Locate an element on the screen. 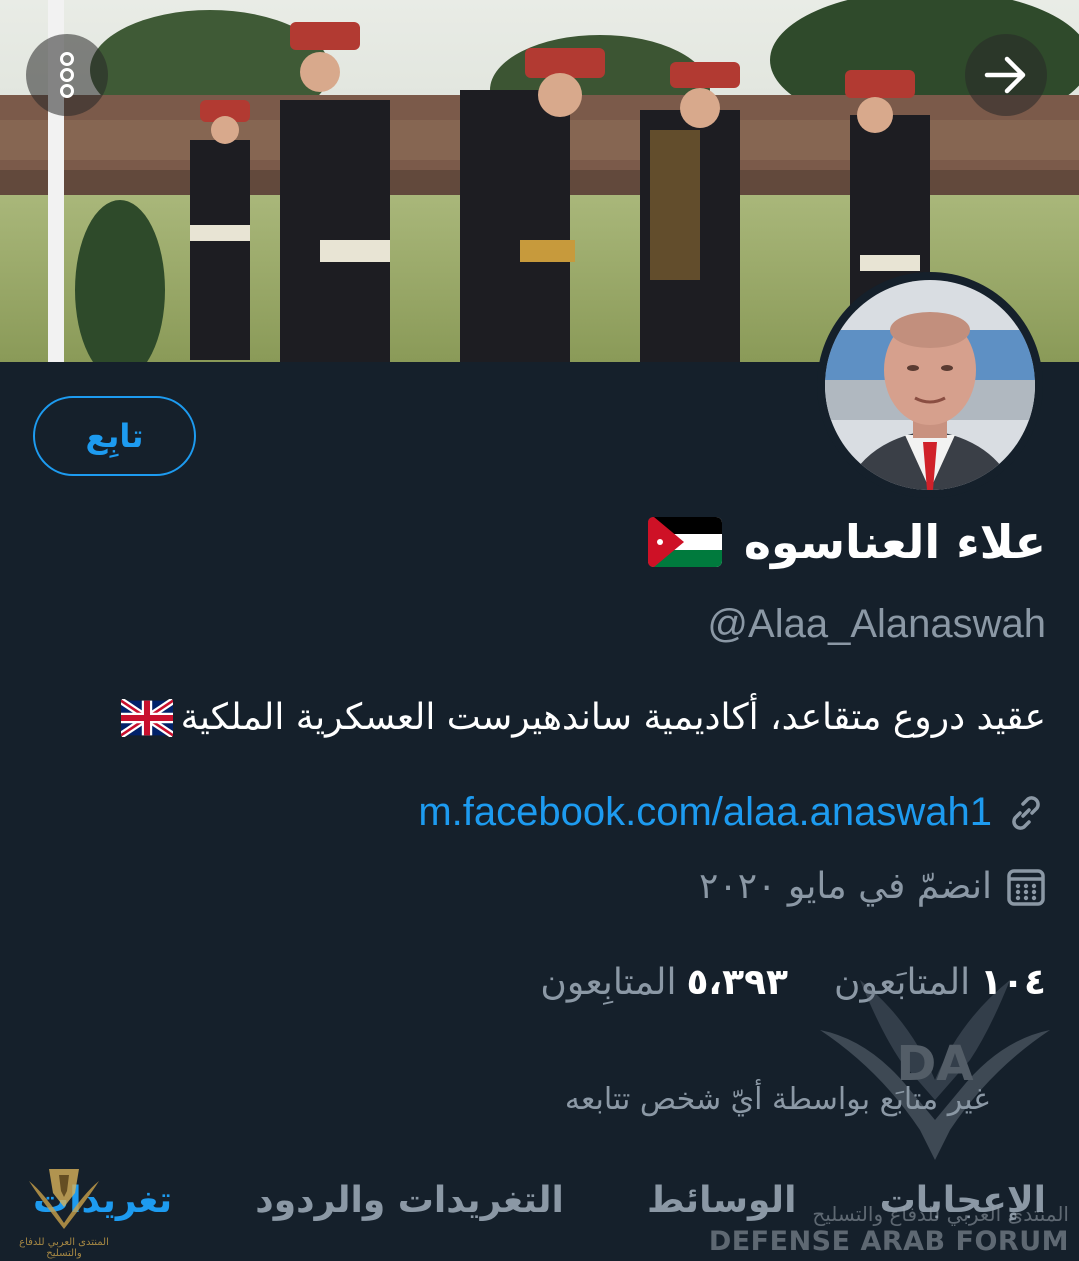 This screenshot has height=1261, width=1079. followers-label: المتابِعون is located at coordinates (608, 982).